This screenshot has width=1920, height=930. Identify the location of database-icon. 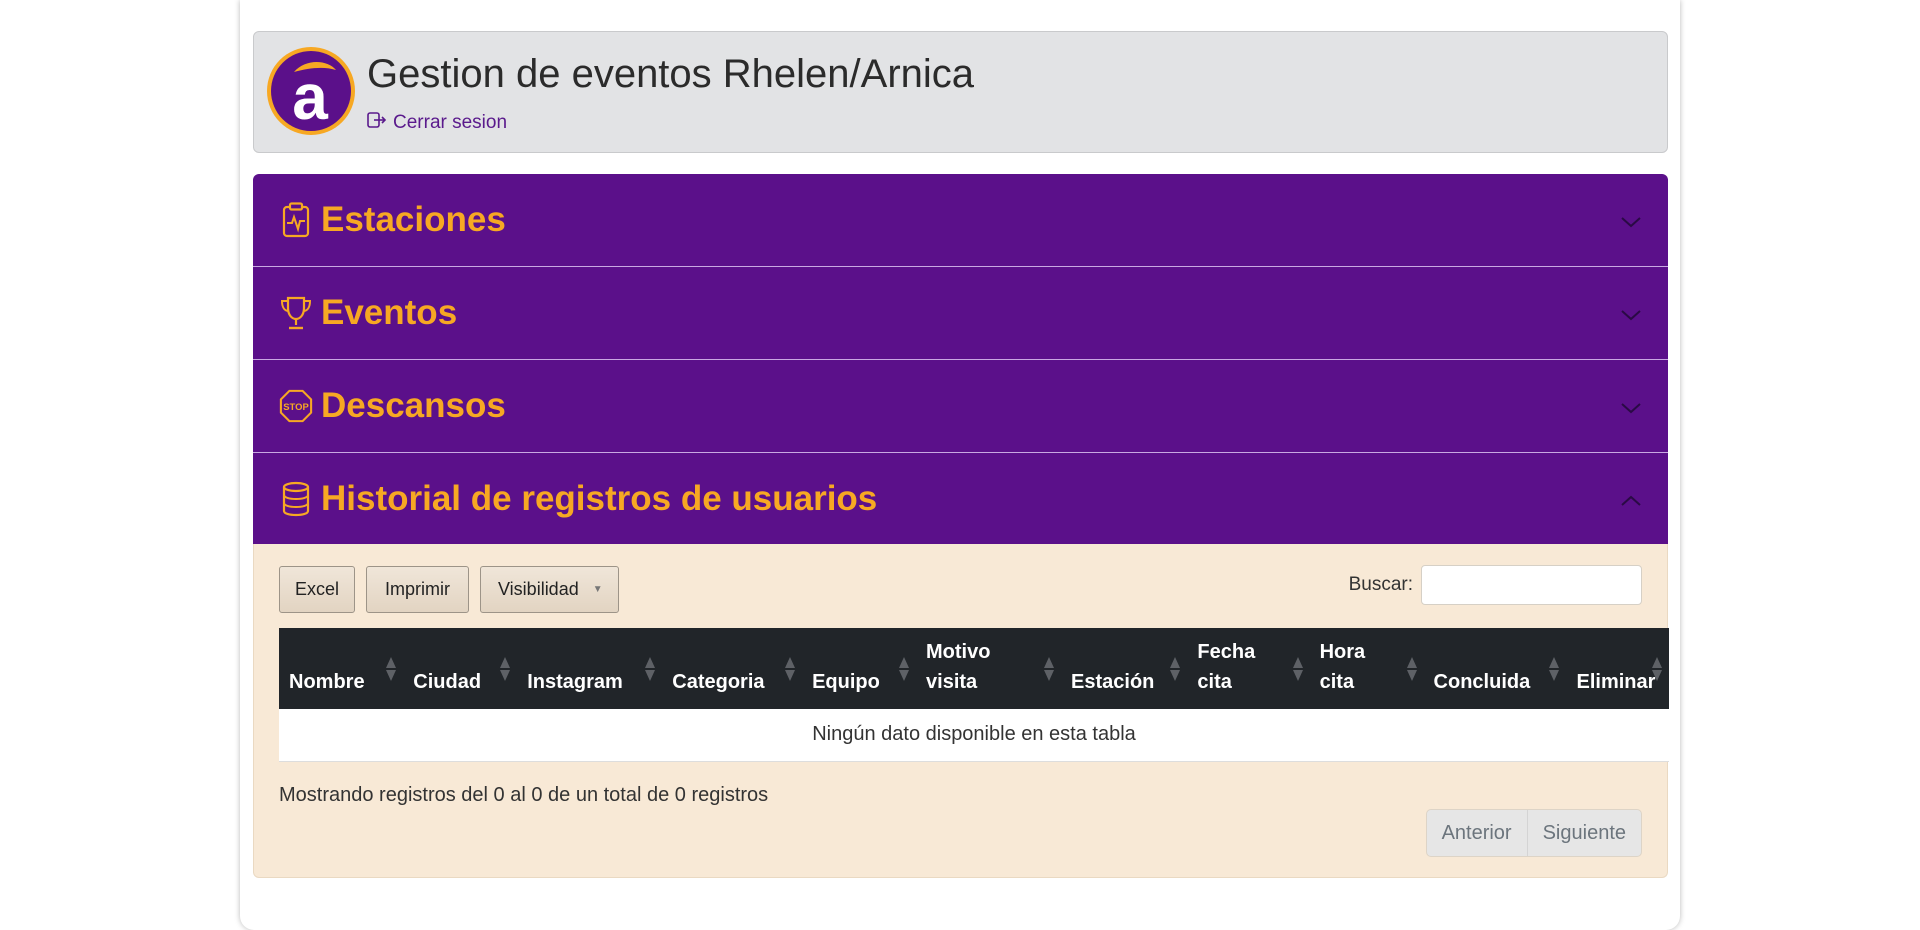
(296, 499).